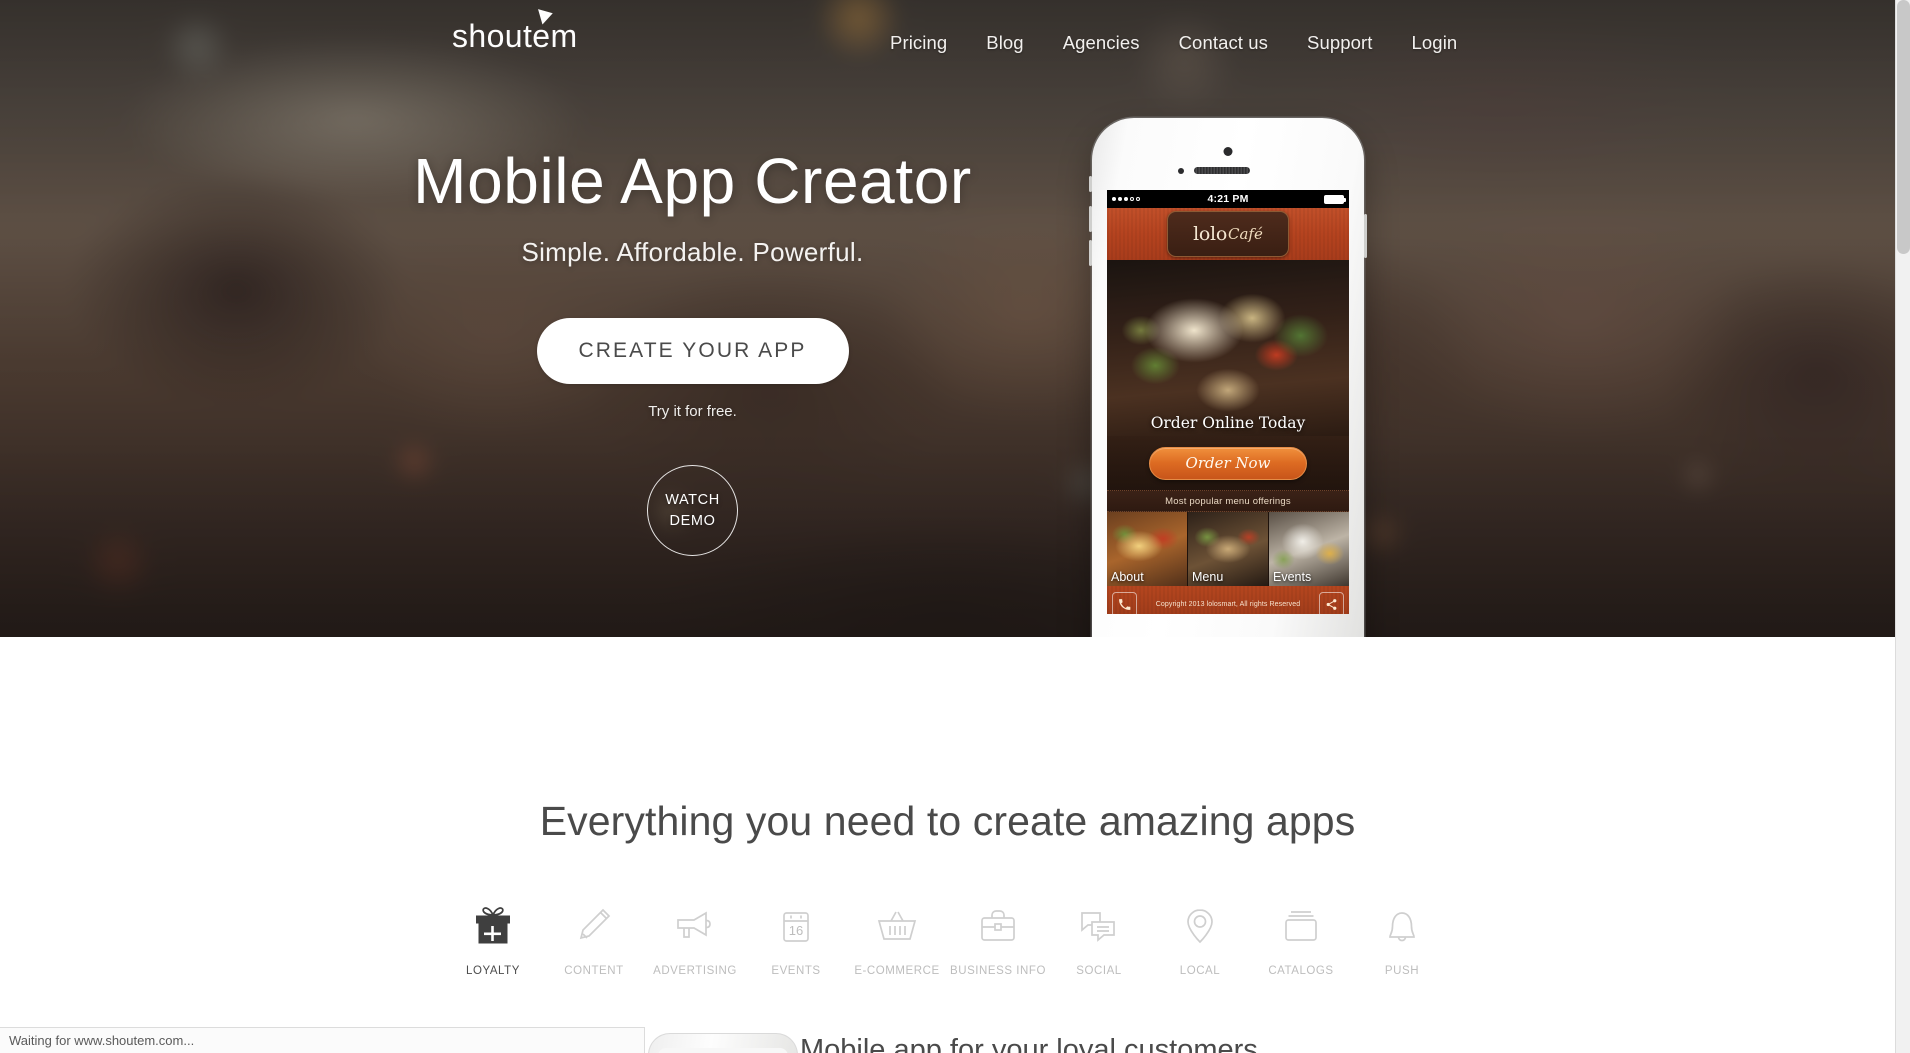 Image resolution: width=1910 pixels, height=1053 pixels. Describe the element at coordinates (493, 924) in the screenshot. I see `gift-icon` at that location.